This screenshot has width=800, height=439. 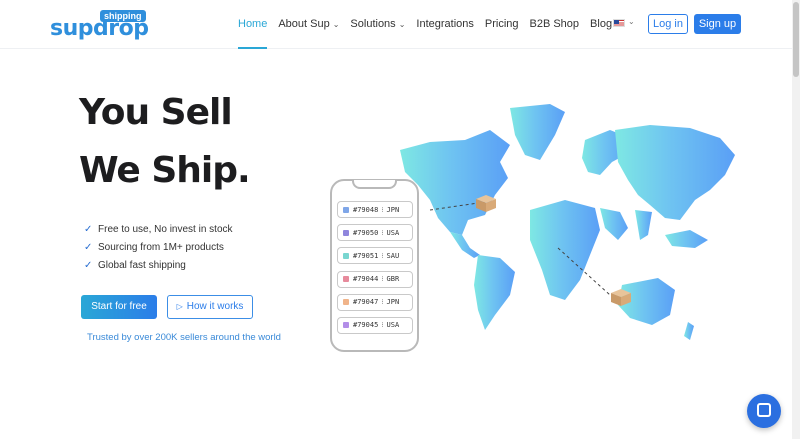 I want to click on order-item: #79051 ⁝ SAU, so click(x=375, y=256).